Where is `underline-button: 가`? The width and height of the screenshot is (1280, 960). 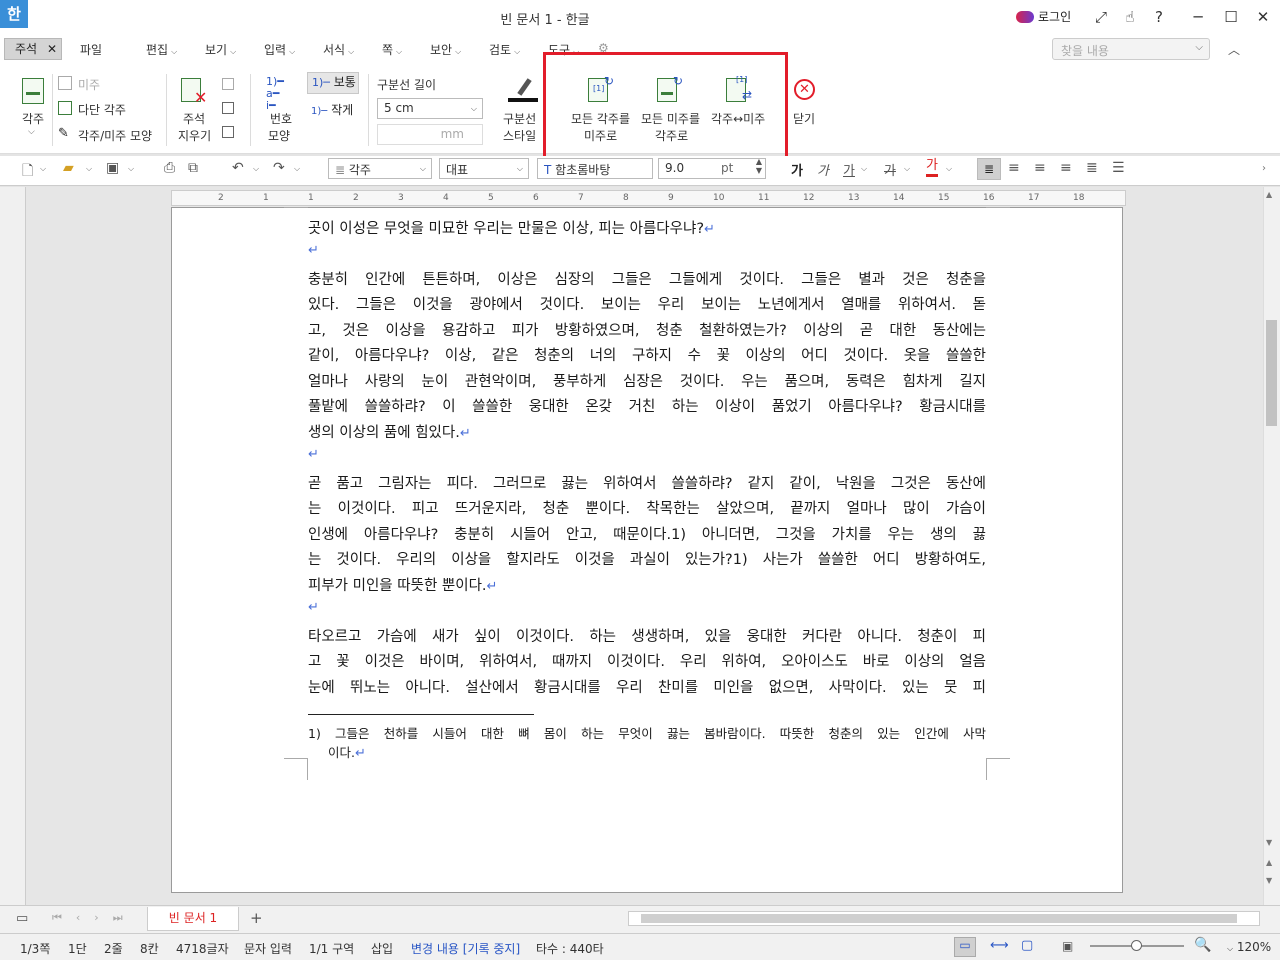 underline-button: 가 is located at coordinates (849, 169).